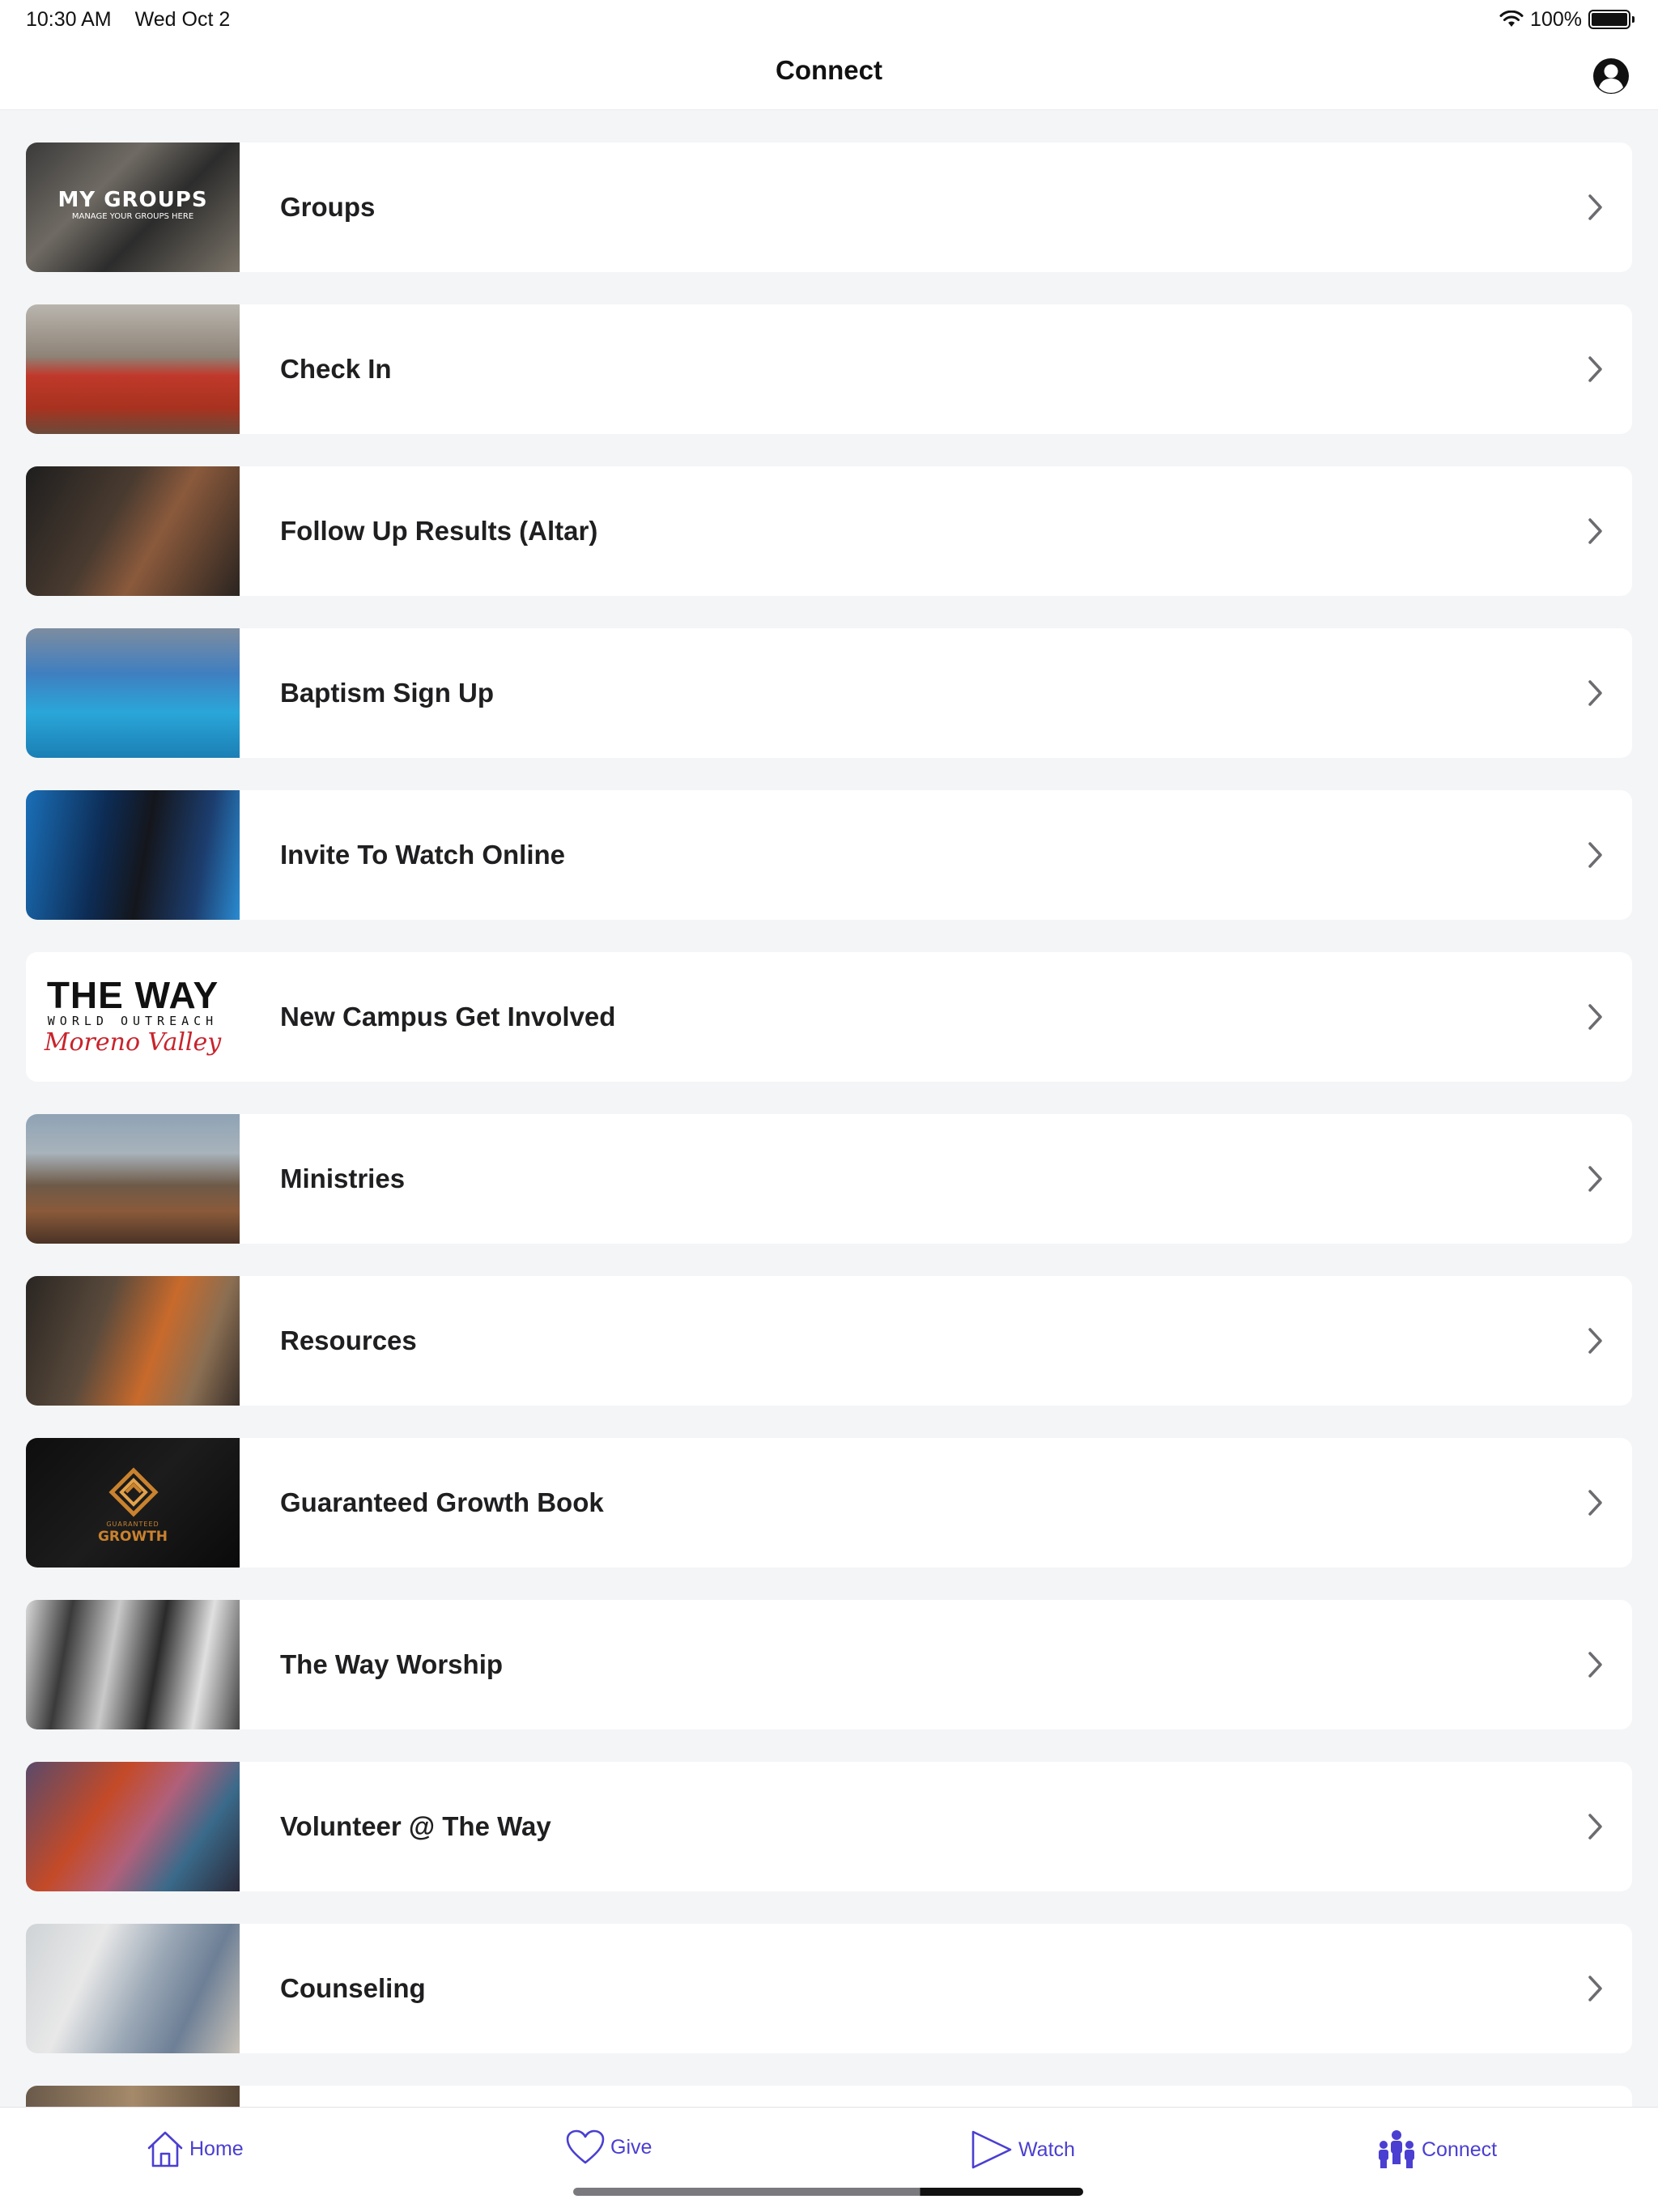  What do you see at coordinates (133, 1664) in the screenshot?
I see `worship-team-thumbnail` at bounding box center [133, 1664].